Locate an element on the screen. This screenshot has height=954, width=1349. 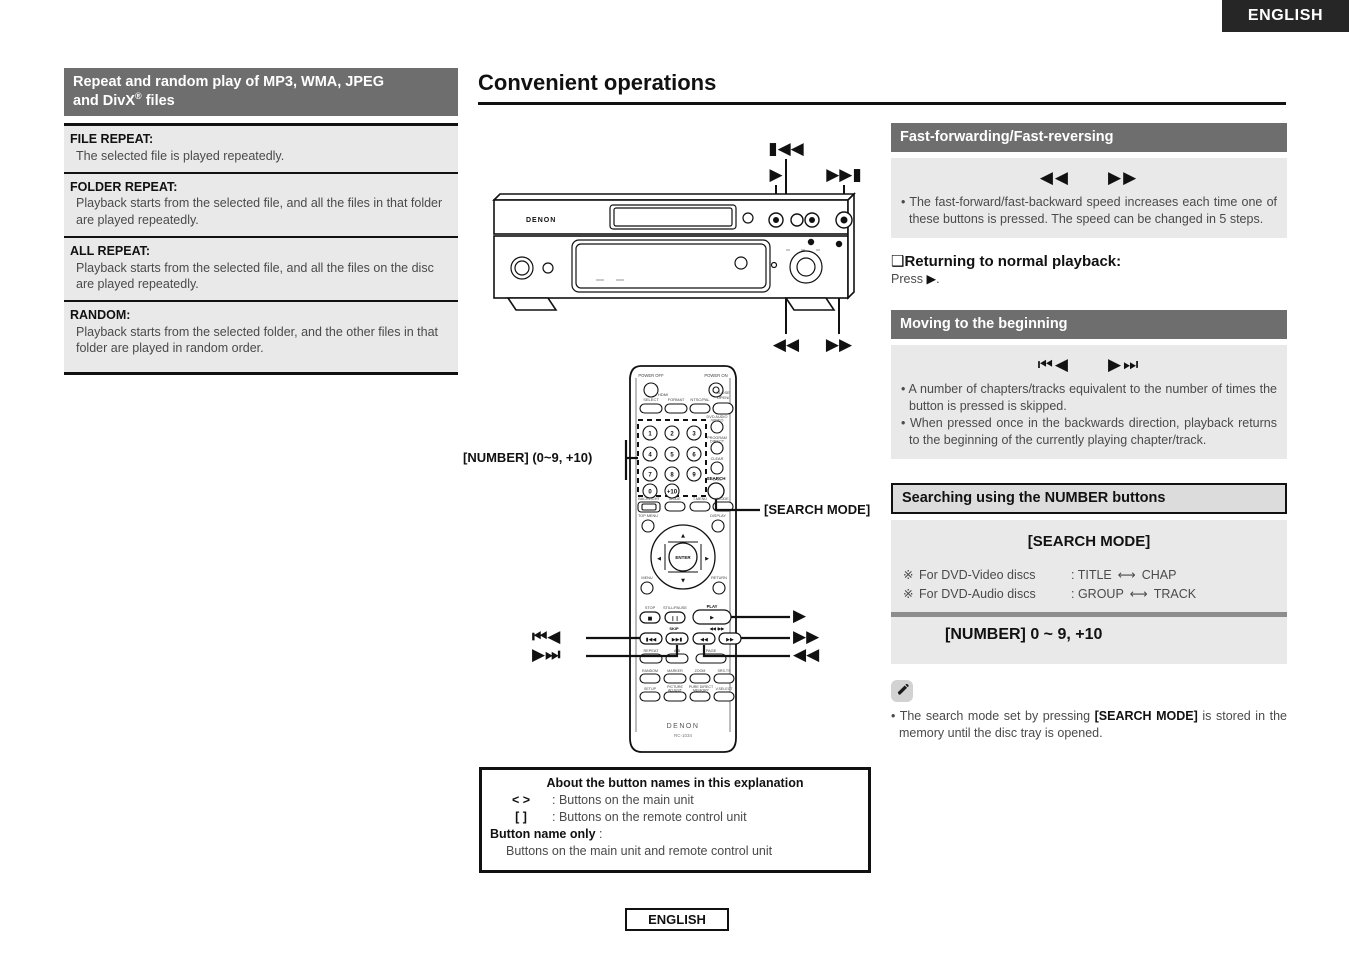
returning-note-suffix: . is located at coordinates (938, 279).